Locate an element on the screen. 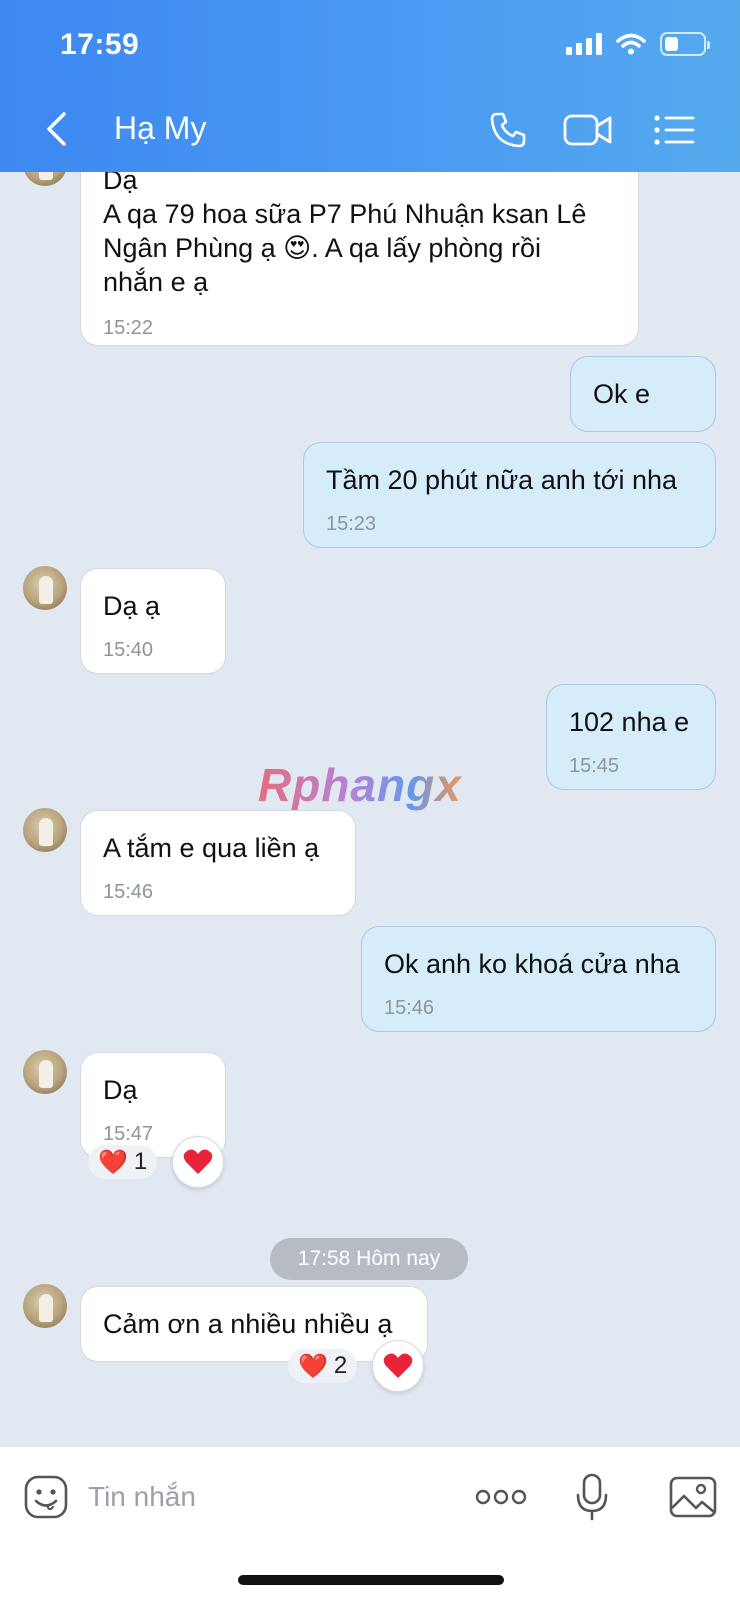  chevron-left-icon is located at coordinates (56, 129).